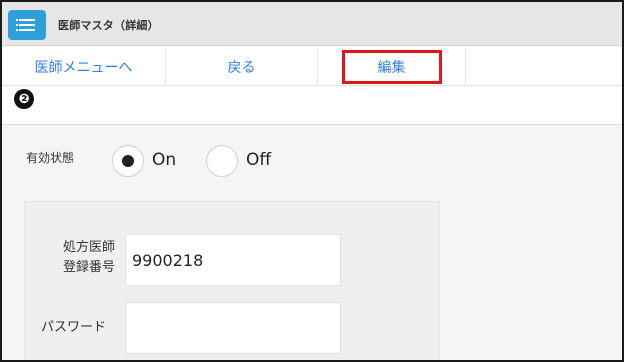 The image size is (624, 362). What do you see at coordinates (84, 67) in the screenshot?
I see `tab-doctor-menu: 医師メニューへ` at bounding box center [84, 67].